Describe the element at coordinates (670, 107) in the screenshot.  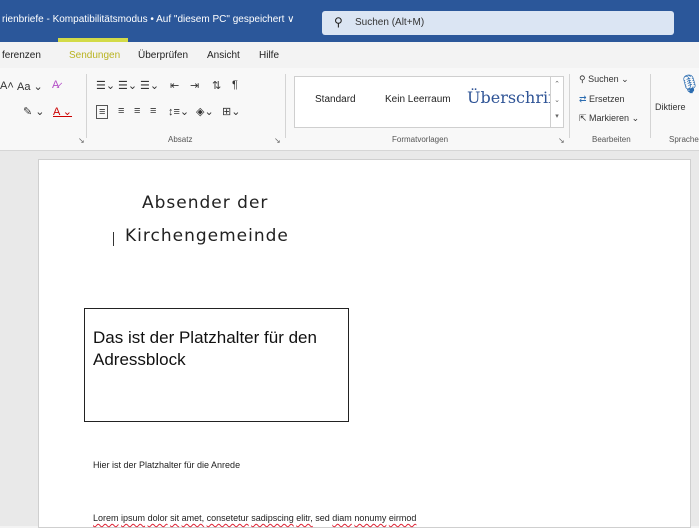
I see `dictate-button: Diktiere` at that location.